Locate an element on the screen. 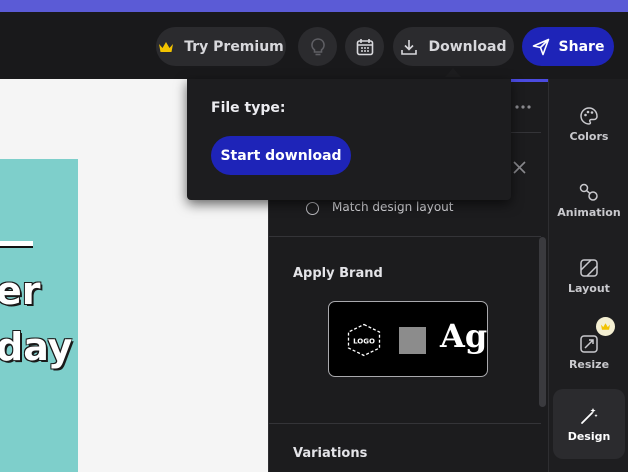  try-premium-label: Try Premium is located at coordinates (234, 46).